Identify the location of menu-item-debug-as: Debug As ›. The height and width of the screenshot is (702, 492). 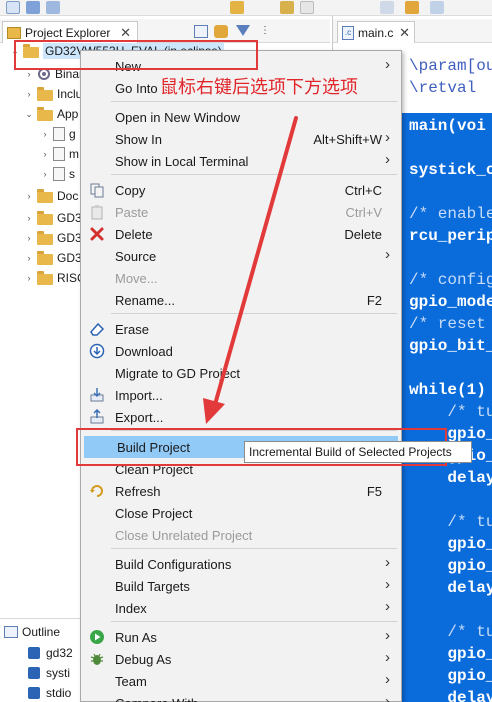
(241, 659).